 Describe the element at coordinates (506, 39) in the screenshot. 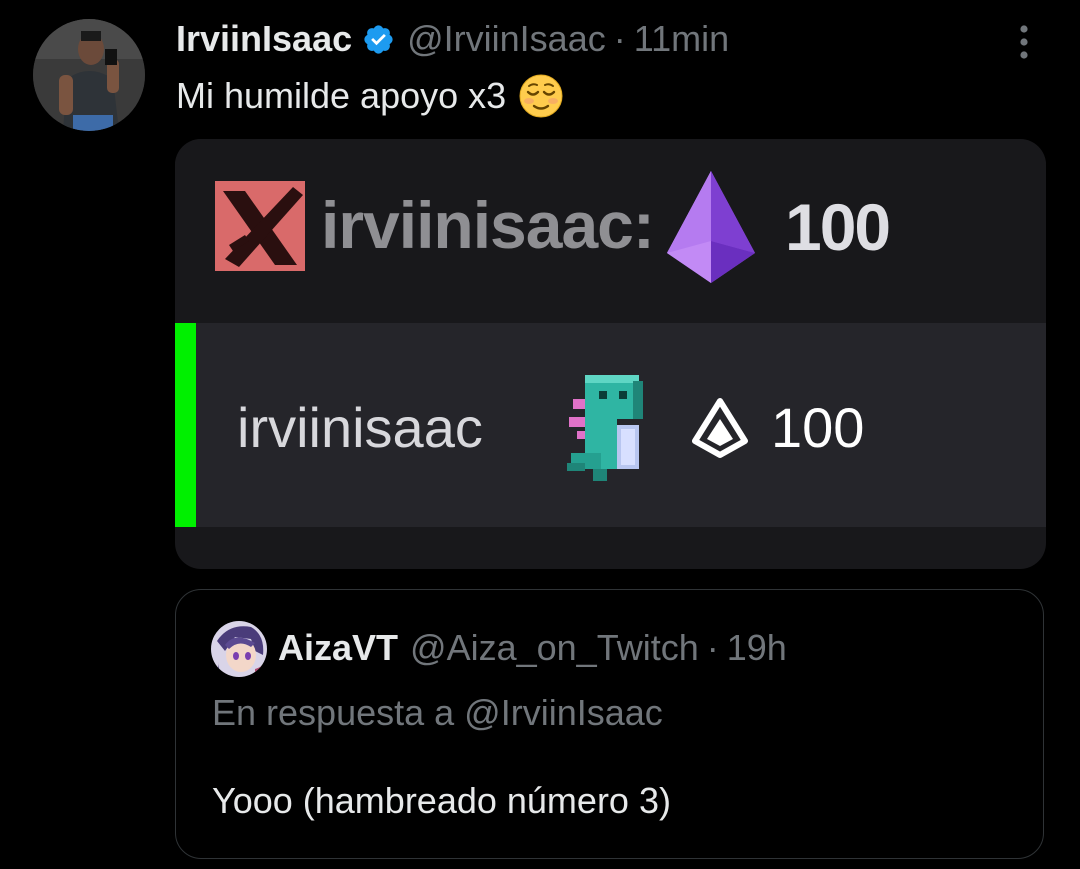

I see `author-handle: @IrviinIsaac` at that location.